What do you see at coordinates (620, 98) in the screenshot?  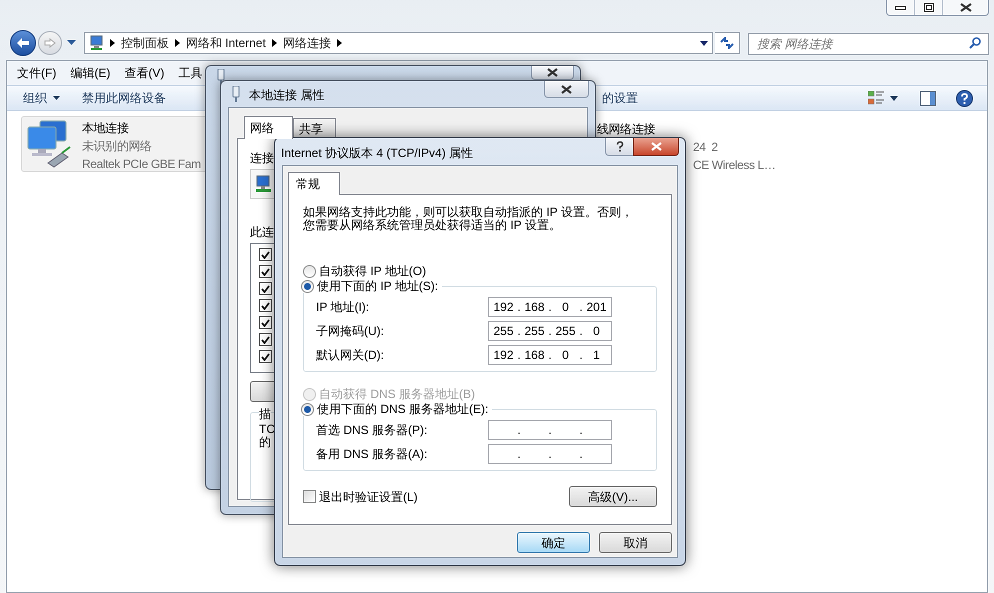 I see `toolbar-button: 的设置` at bounding box center [620, 98].